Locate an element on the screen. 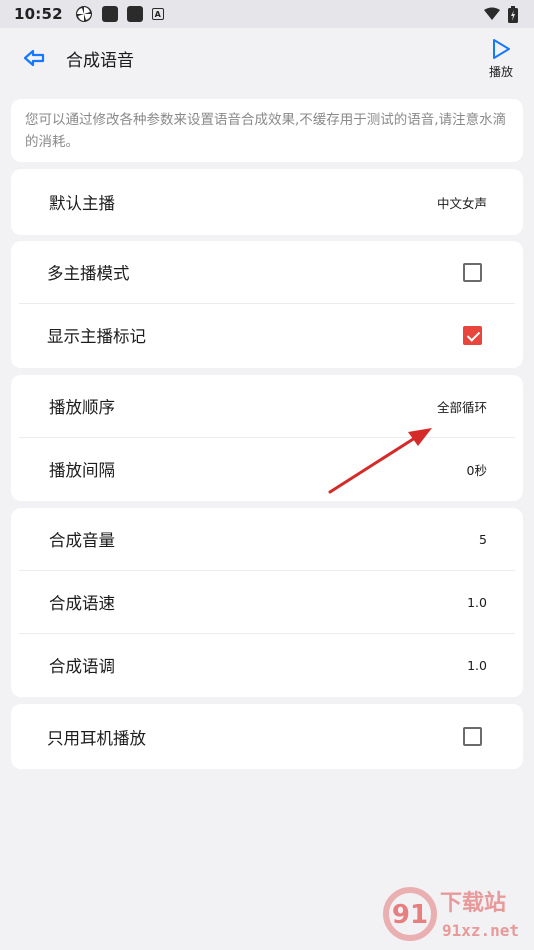  play-order-label: 播放顺序 is located at coordinates (82, 407).